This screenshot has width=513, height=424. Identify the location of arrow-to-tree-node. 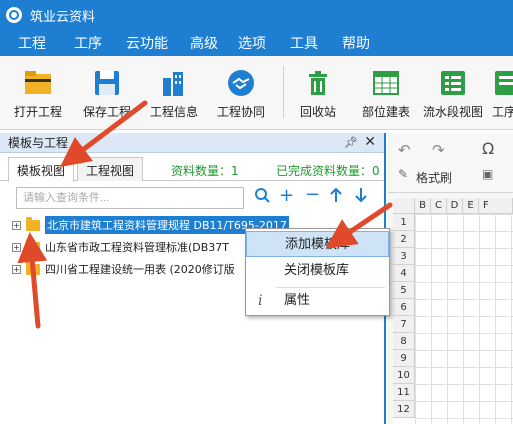
(32, 280).